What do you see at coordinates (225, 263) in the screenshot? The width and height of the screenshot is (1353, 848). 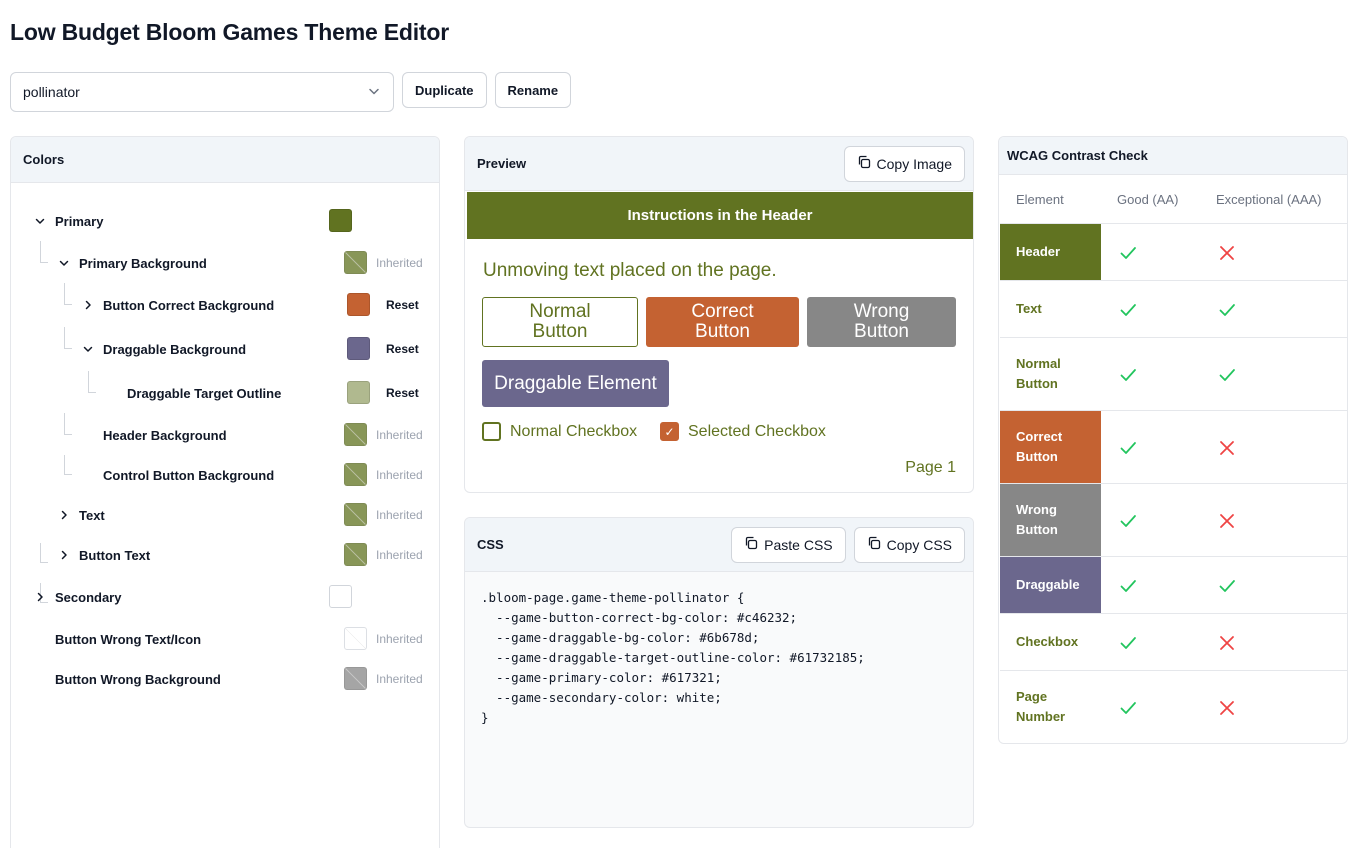 I see `color-item: Primary Background Inherited` at bounding box center [225, 263].